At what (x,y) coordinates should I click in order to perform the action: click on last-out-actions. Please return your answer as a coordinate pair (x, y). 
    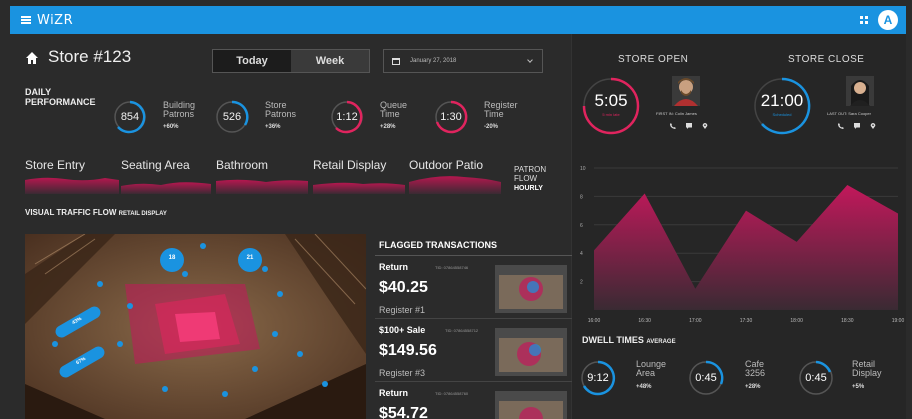
    Looking at the image, I should click on (857, 126).